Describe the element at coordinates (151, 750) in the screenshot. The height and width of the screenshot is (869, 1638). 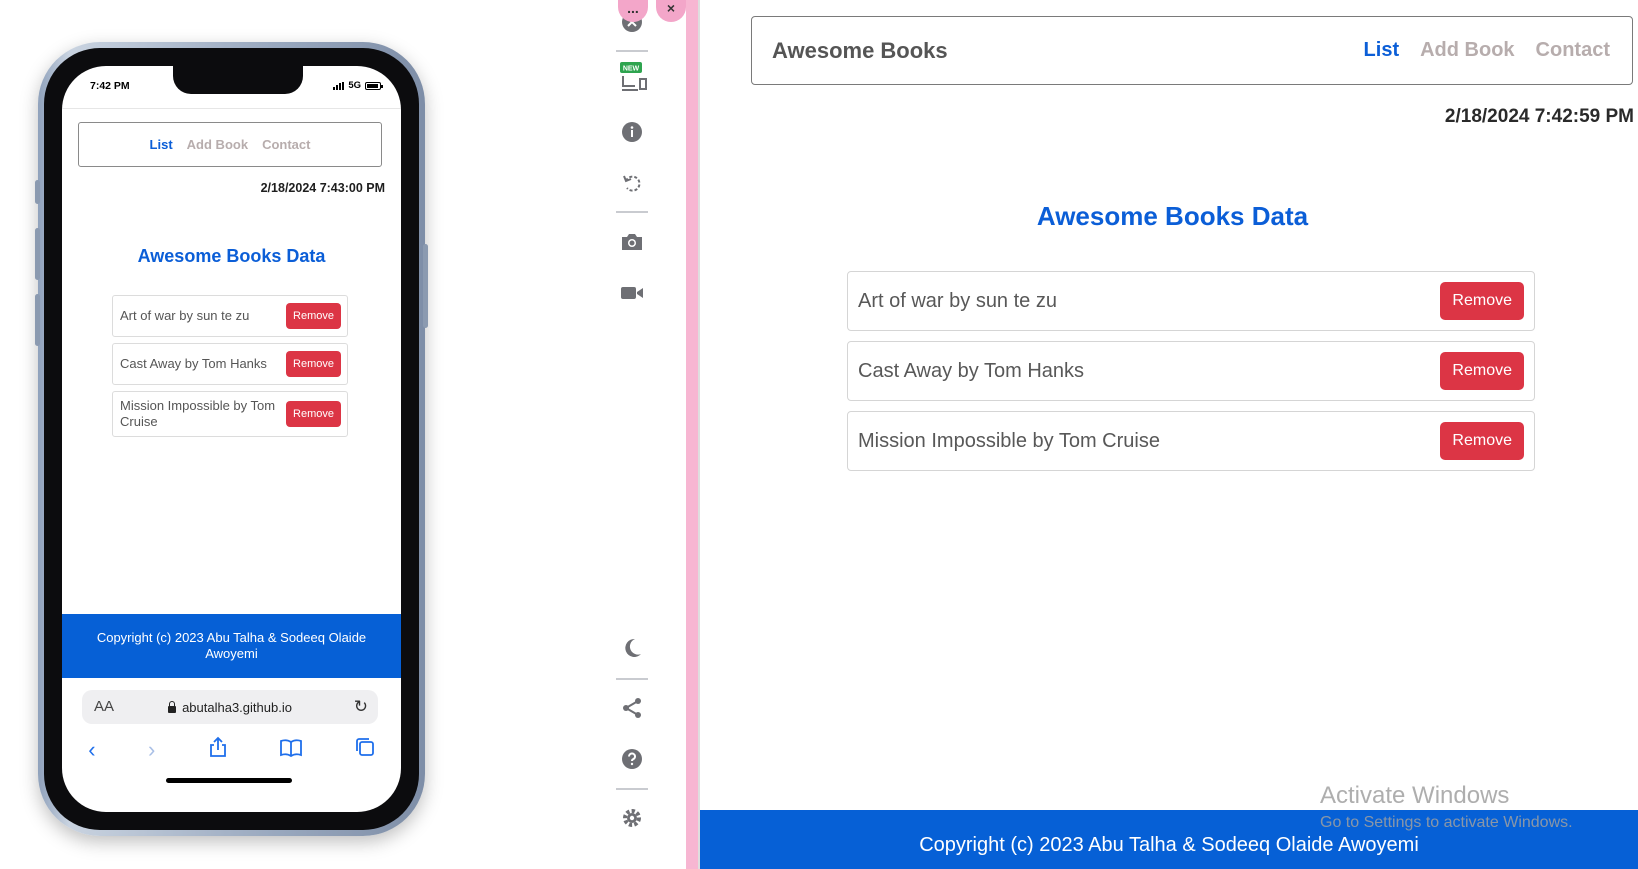
I see `forward-icon: ›` at that location.